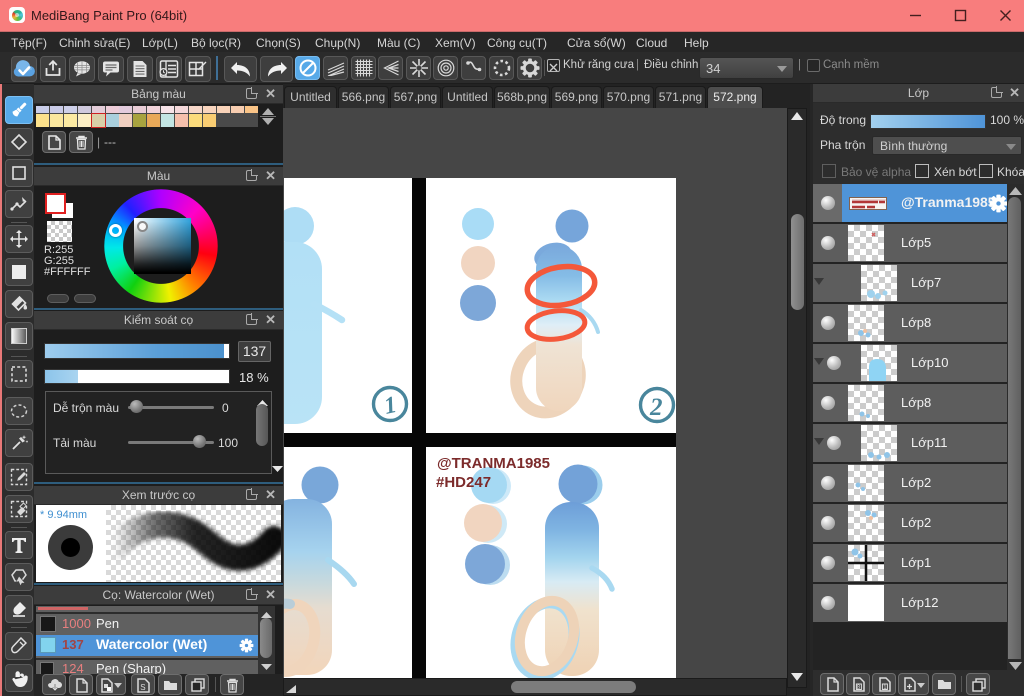 The height and width of the screenshot is (696, 1024). What do you see at coordinates (463, 482) in the screenshot?
I see `svg-text: #HD247` at bounding box center [463, 482].